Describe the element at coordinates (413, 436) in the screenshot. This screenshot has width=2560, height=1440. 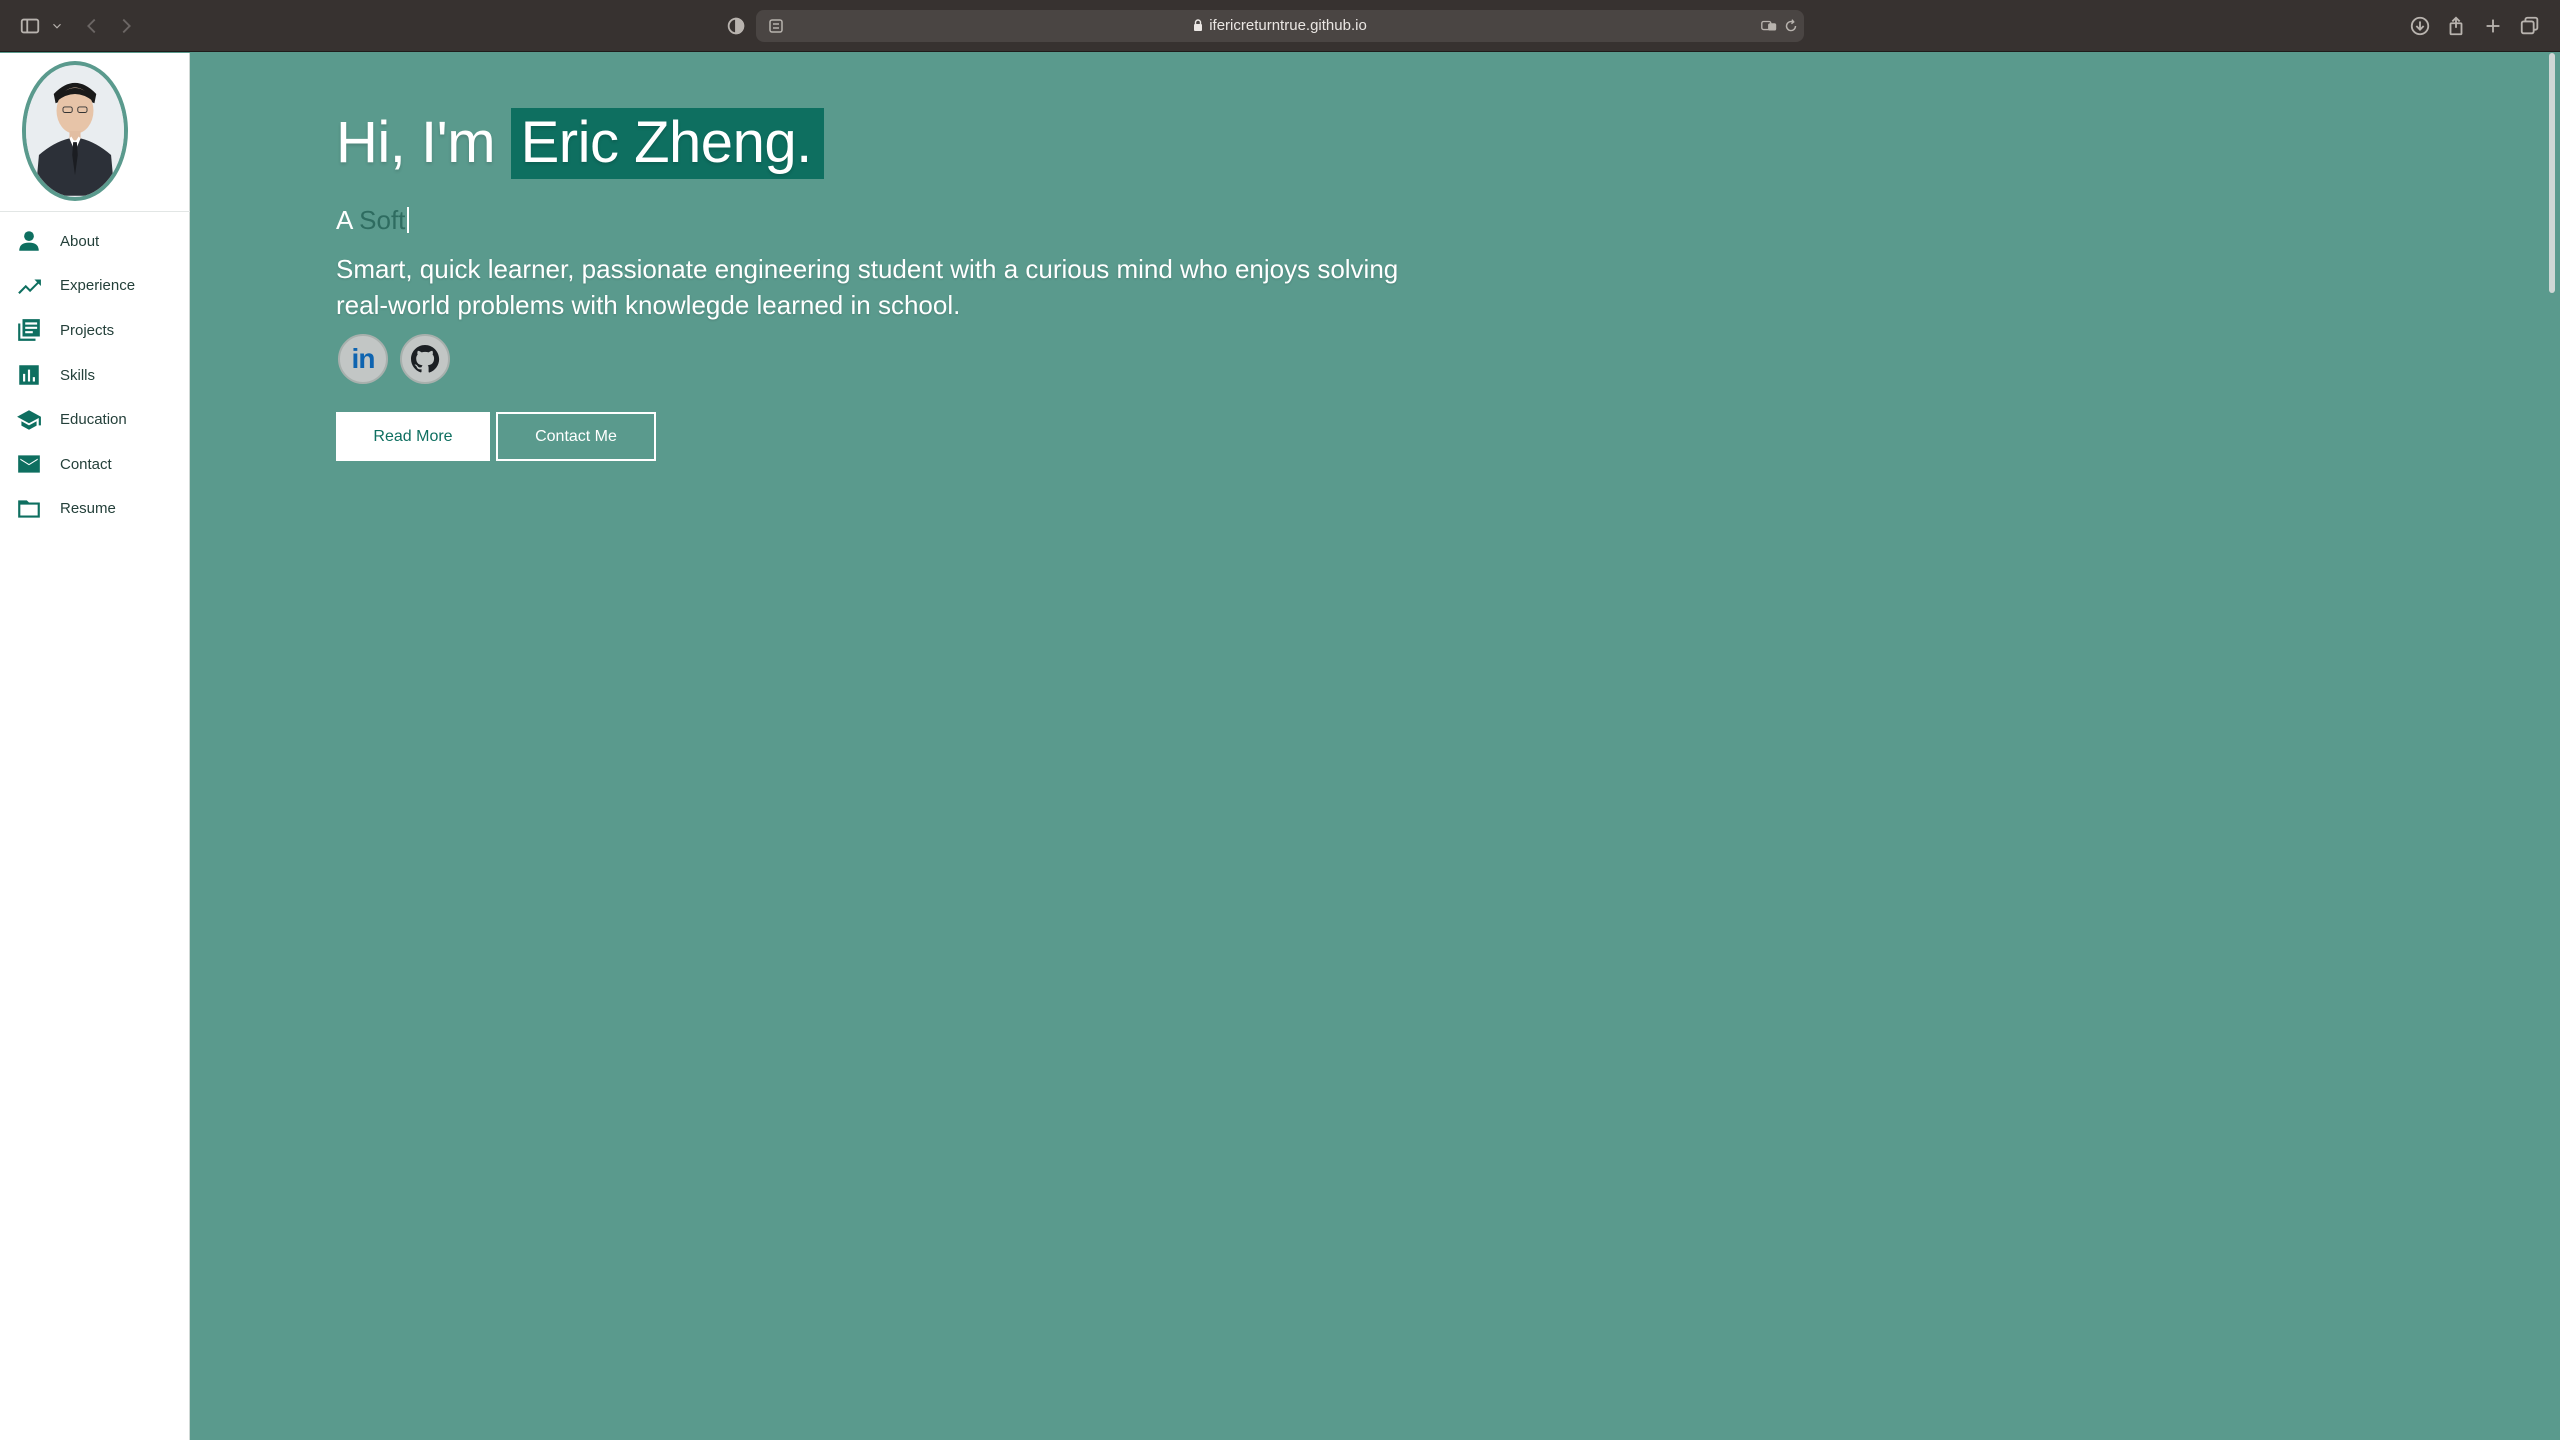
I see `read-more-button: Read More` at that location.